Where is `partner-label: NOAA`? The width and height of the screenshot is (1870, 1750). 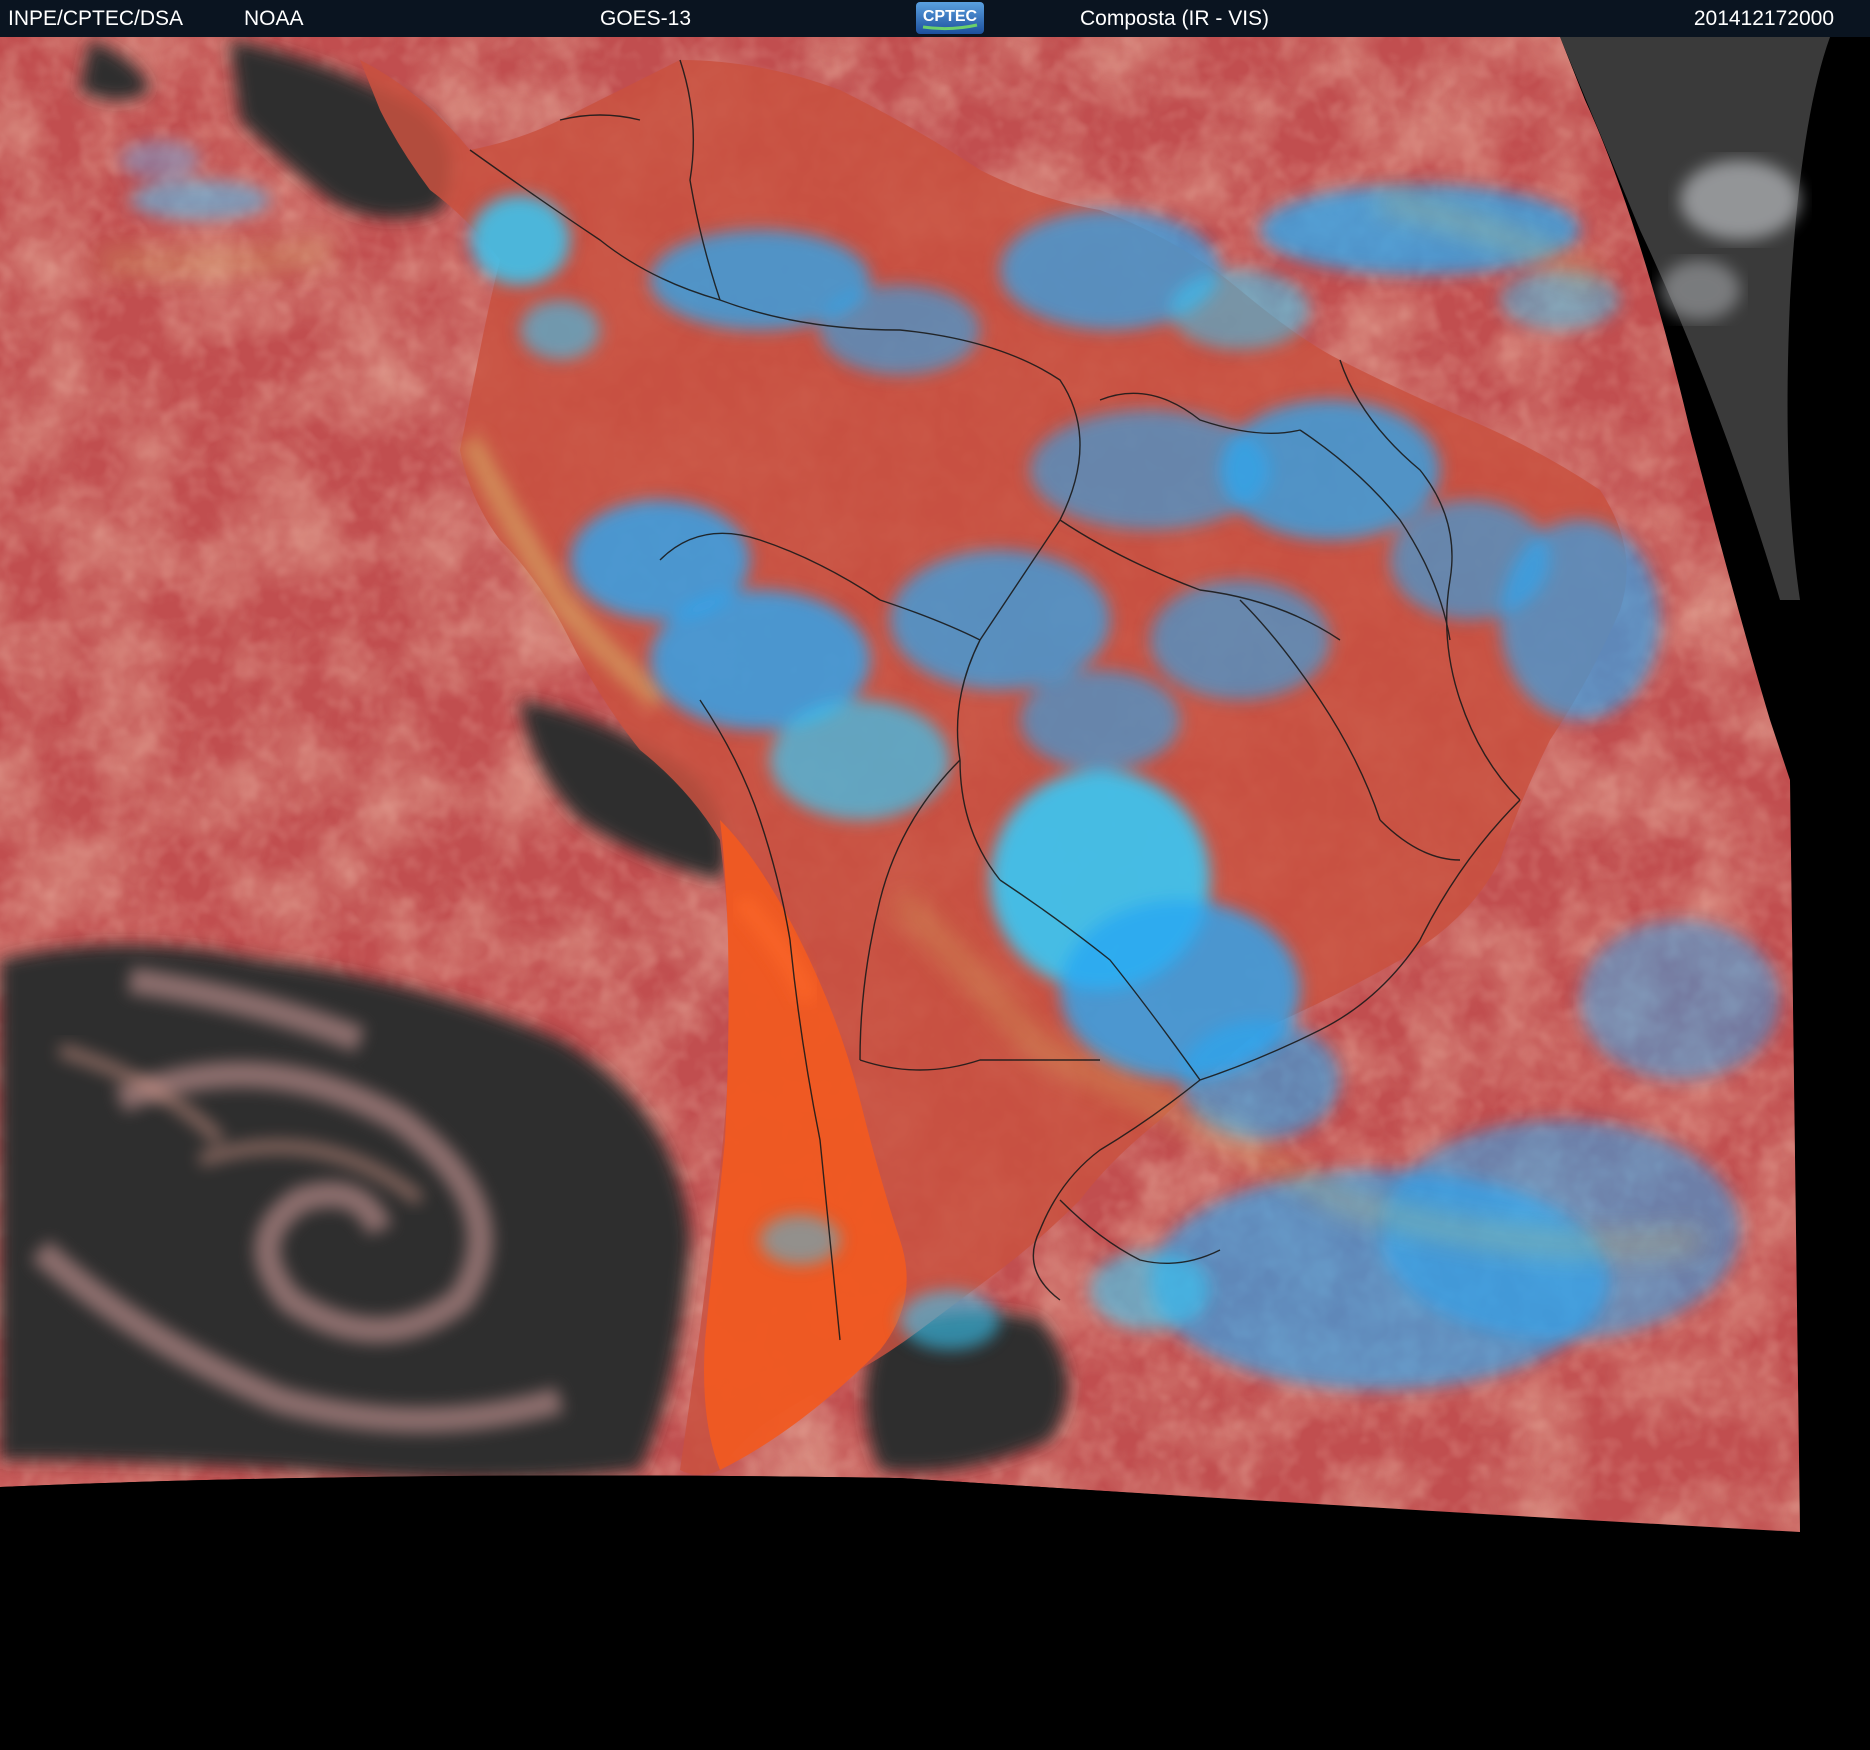
partner-label: NOAA is located at coordinates (274, 18).